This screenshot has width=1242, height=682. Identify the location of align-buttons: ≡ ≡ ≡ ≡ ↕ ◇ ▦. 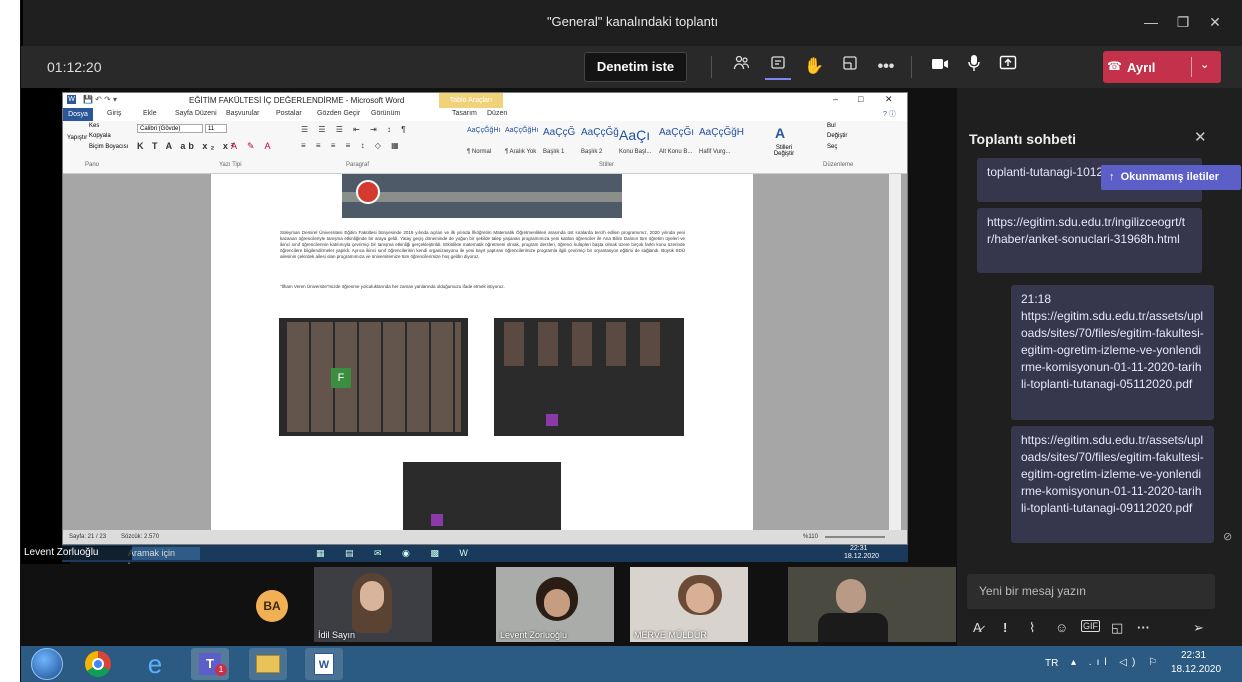
(352, 145).